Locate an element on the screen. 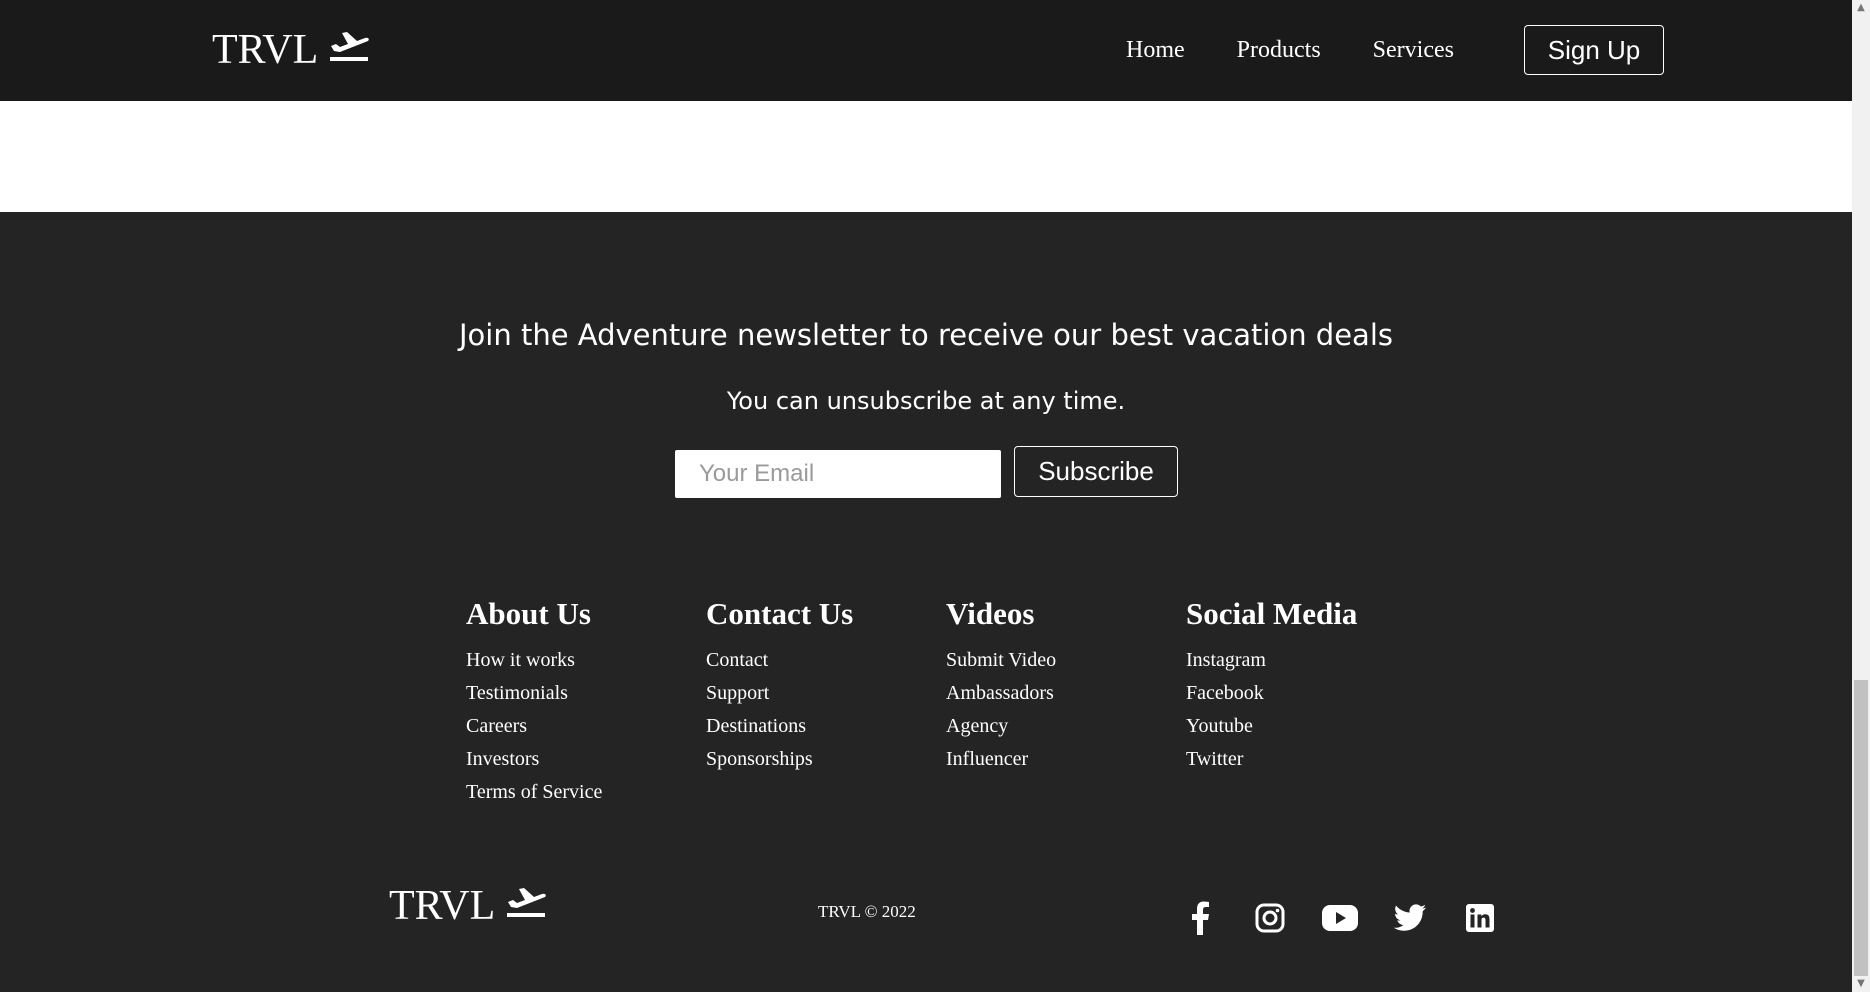 This screenshot has height=992, width=1870. footer-column-title: Videos is located at coordinates (990, 613).